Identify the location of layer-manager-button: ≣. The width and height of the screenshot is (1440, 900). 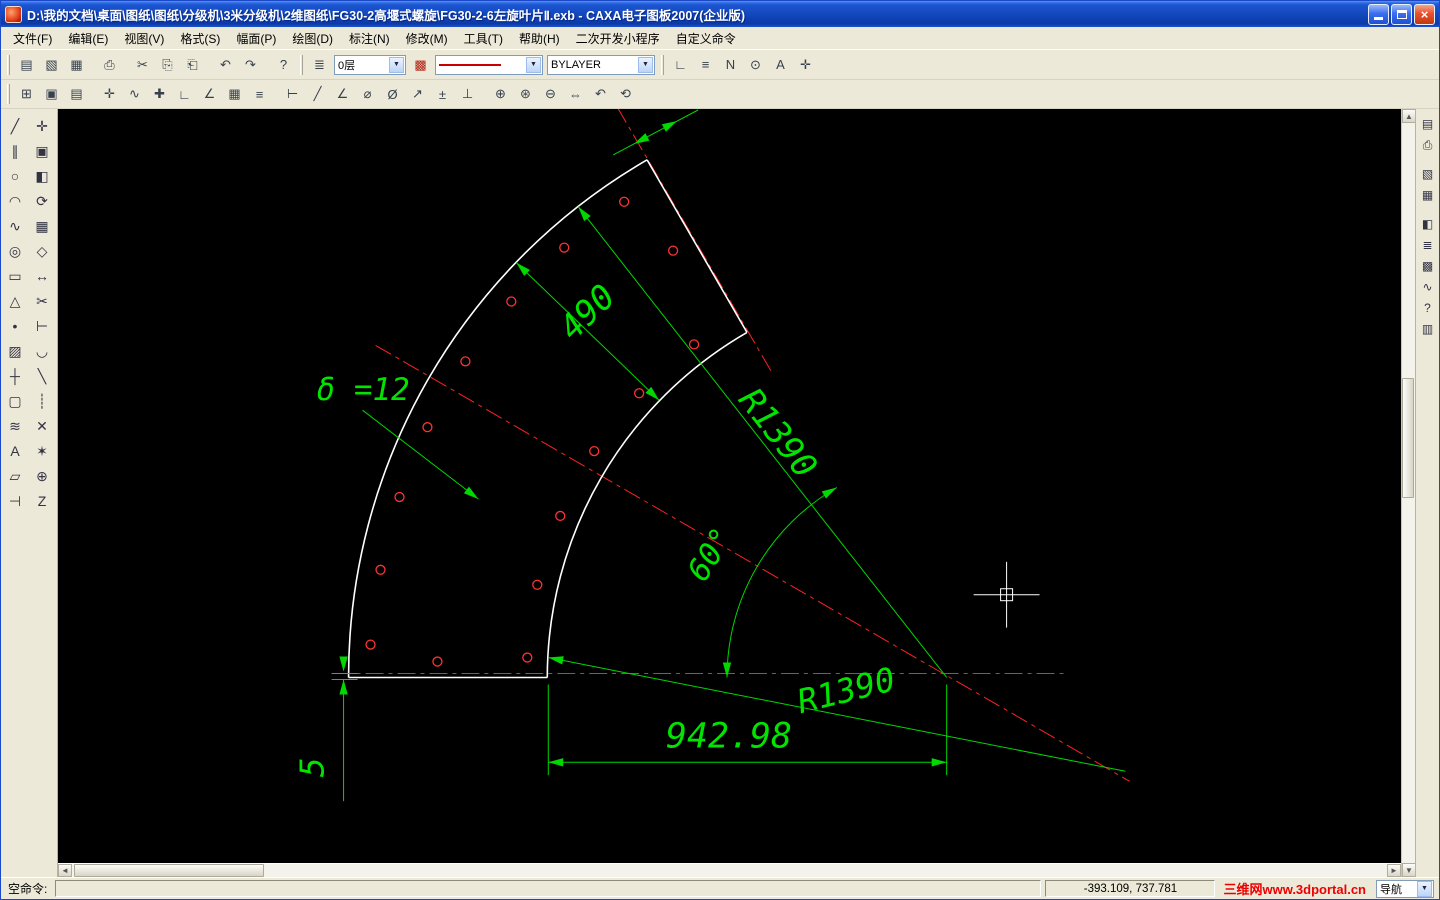
(319, 65).